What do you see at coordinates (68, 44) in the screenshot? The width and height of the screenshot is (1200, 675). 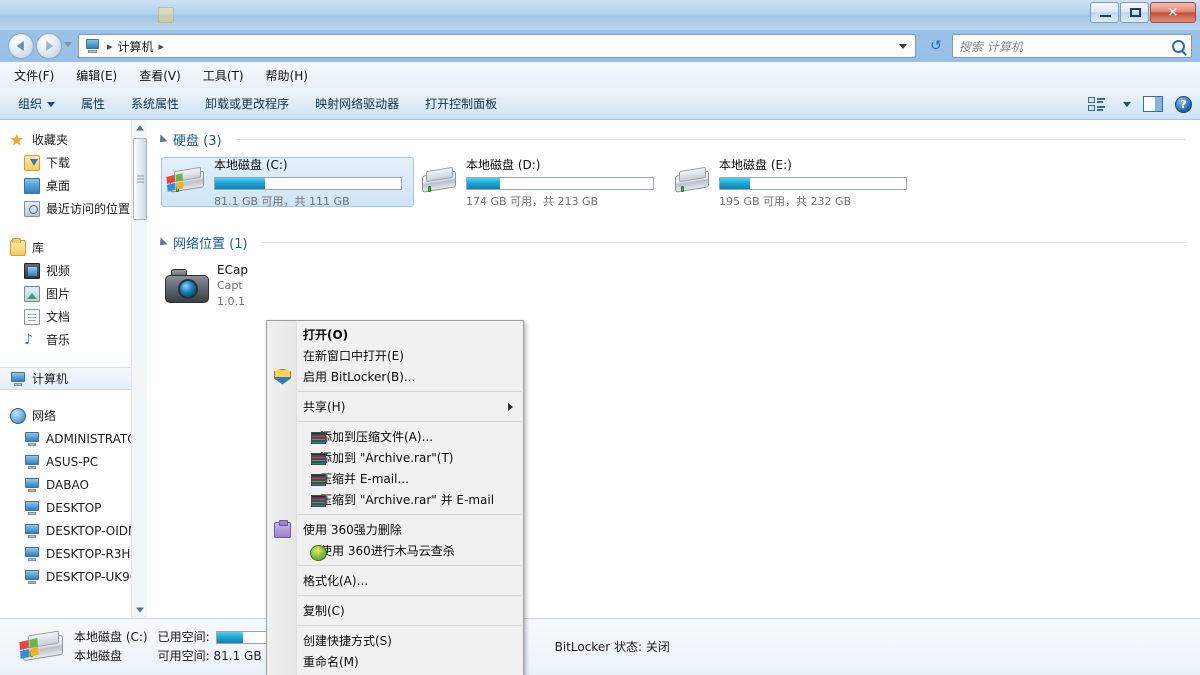 I see `recent-pages-dropdown-icon` at bounding box center [68, 44].